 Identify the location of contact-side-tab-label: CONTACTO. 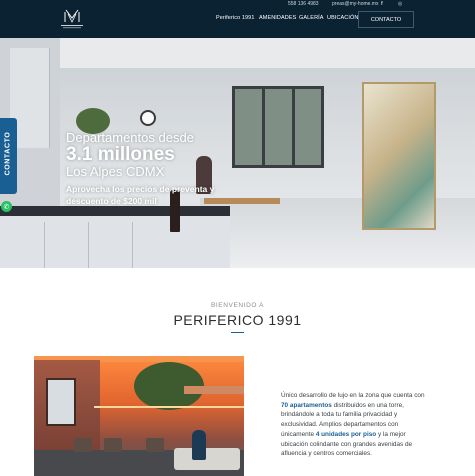
(8, 153).